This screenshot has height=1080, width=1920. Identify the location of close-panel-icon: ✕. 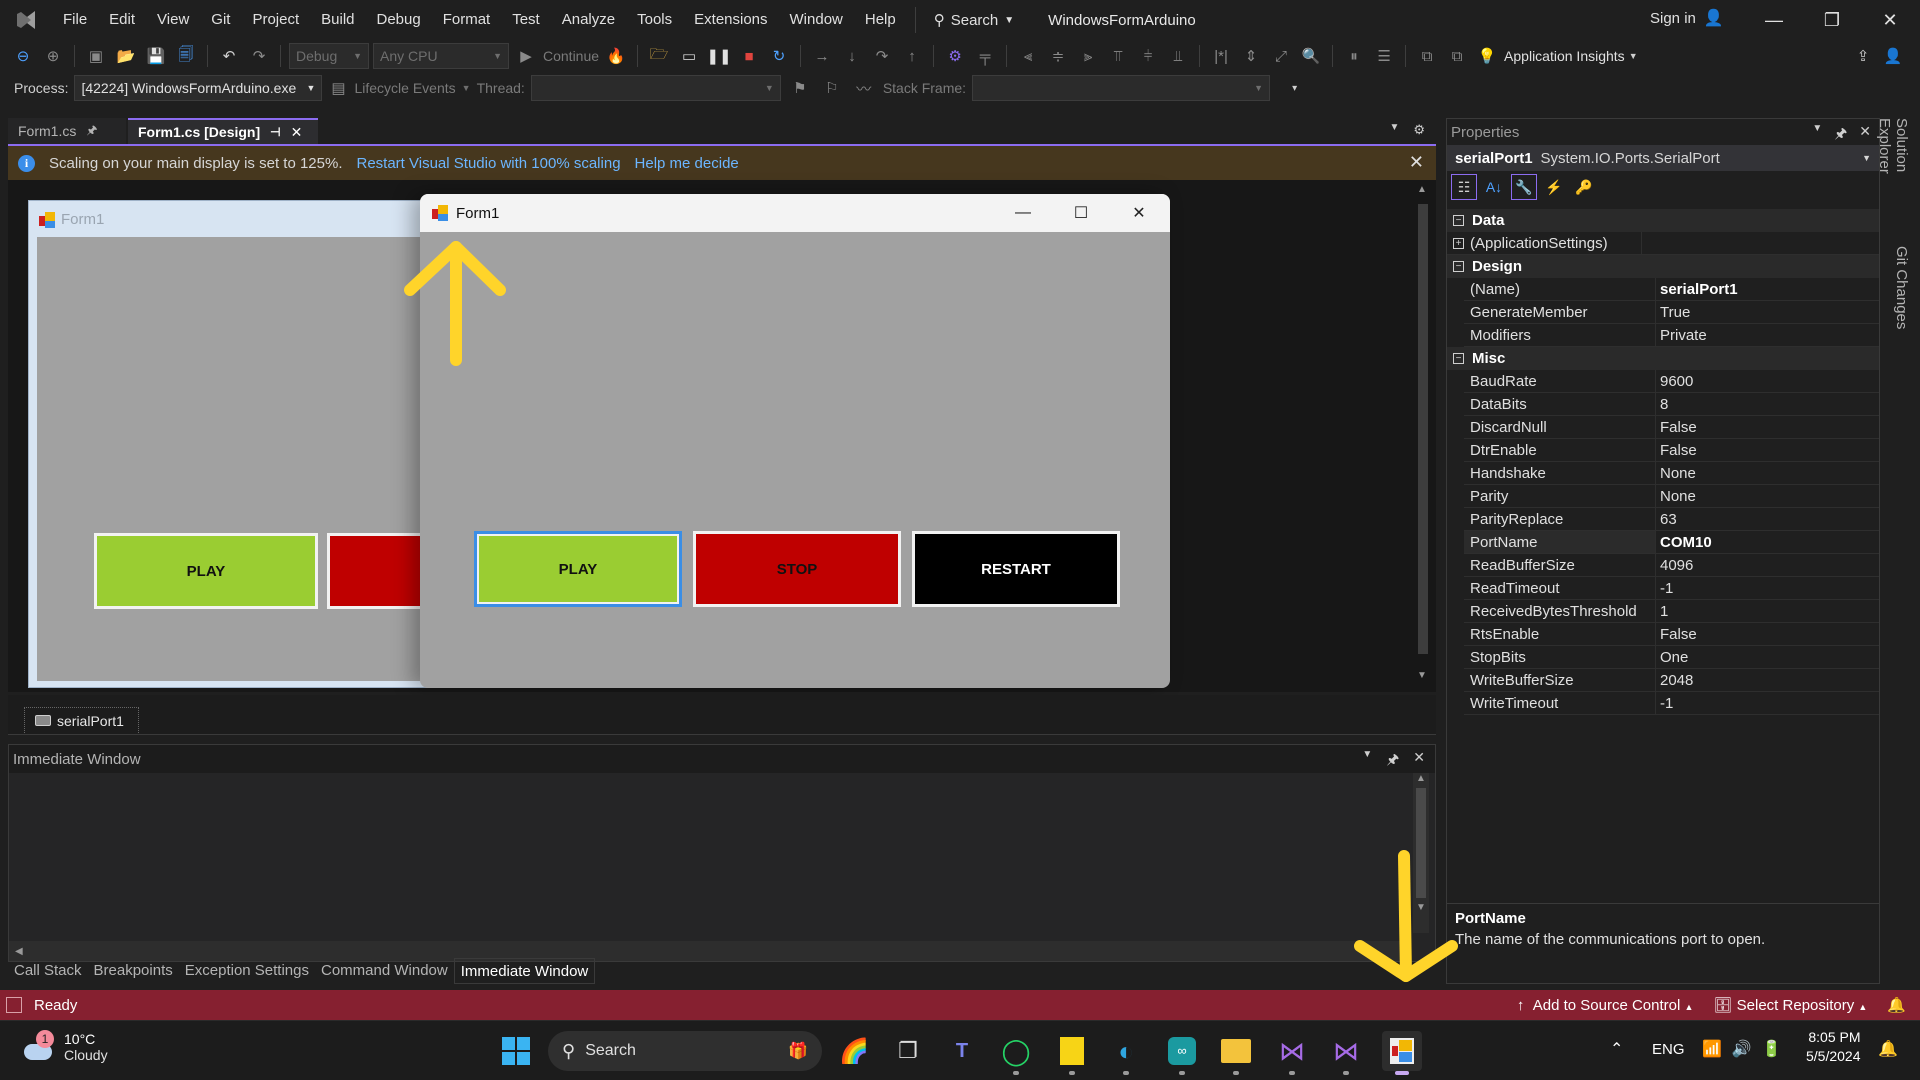
(1419, 761).